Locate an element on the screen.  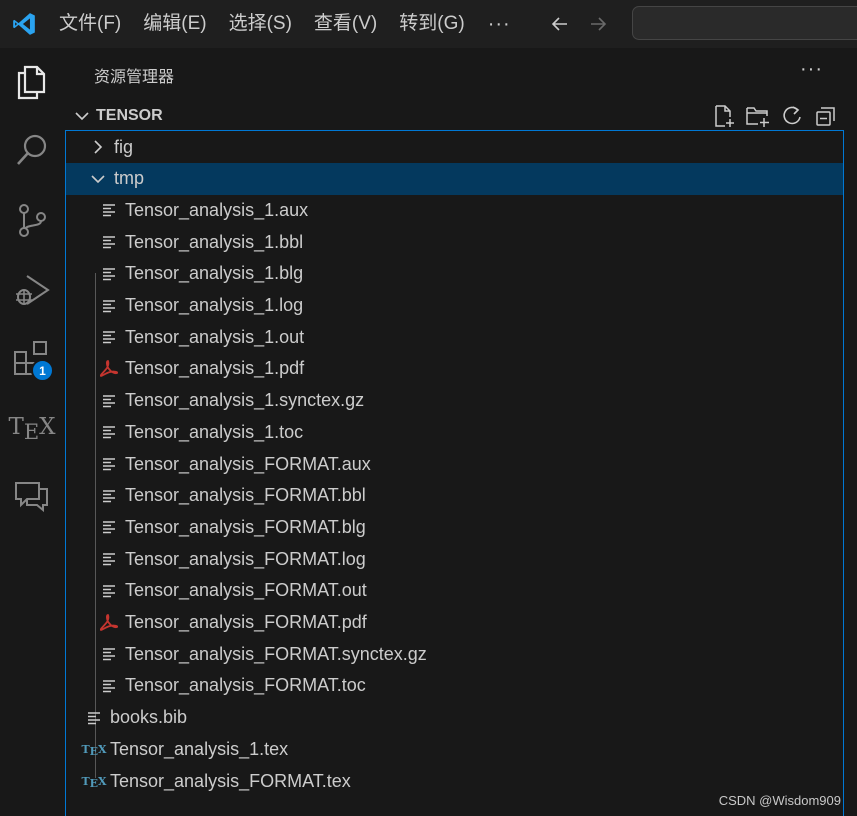
tree-file-row: books.bib is located at coordinates (454, 718).